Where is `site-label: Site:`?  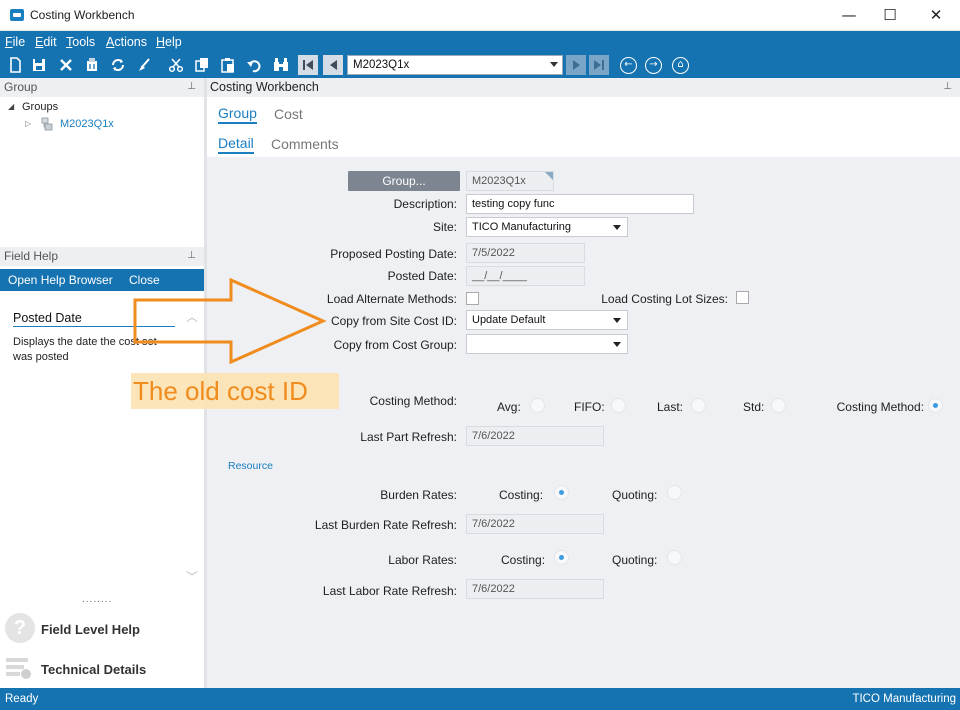
site-label: Site: is located at coordinates (444, 227).